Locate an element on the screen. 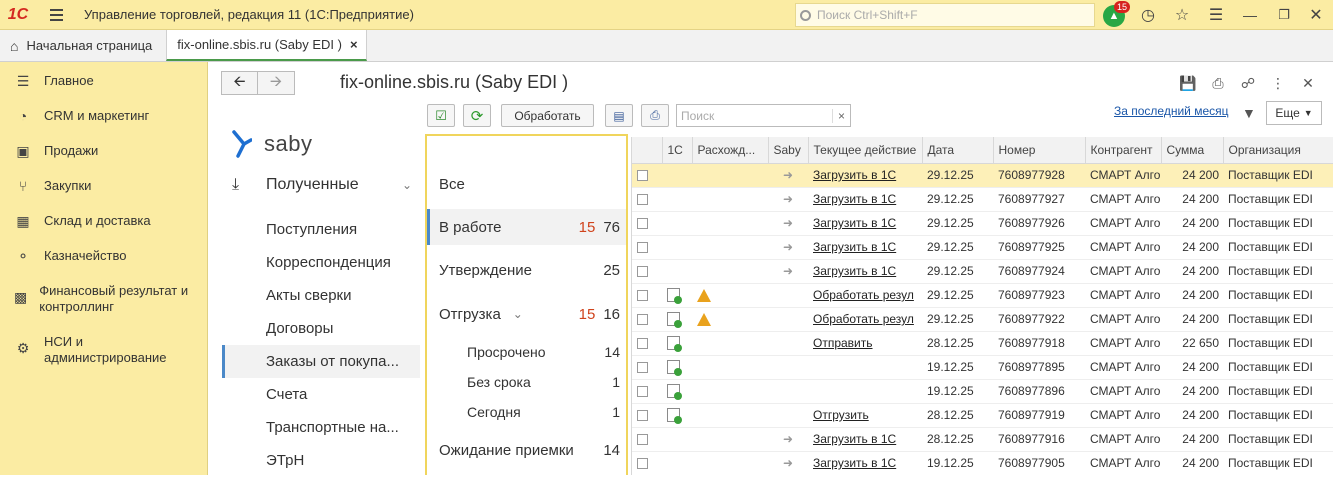  tab-home: ⌂ Начальная страница is located at coordinates (83, 45).